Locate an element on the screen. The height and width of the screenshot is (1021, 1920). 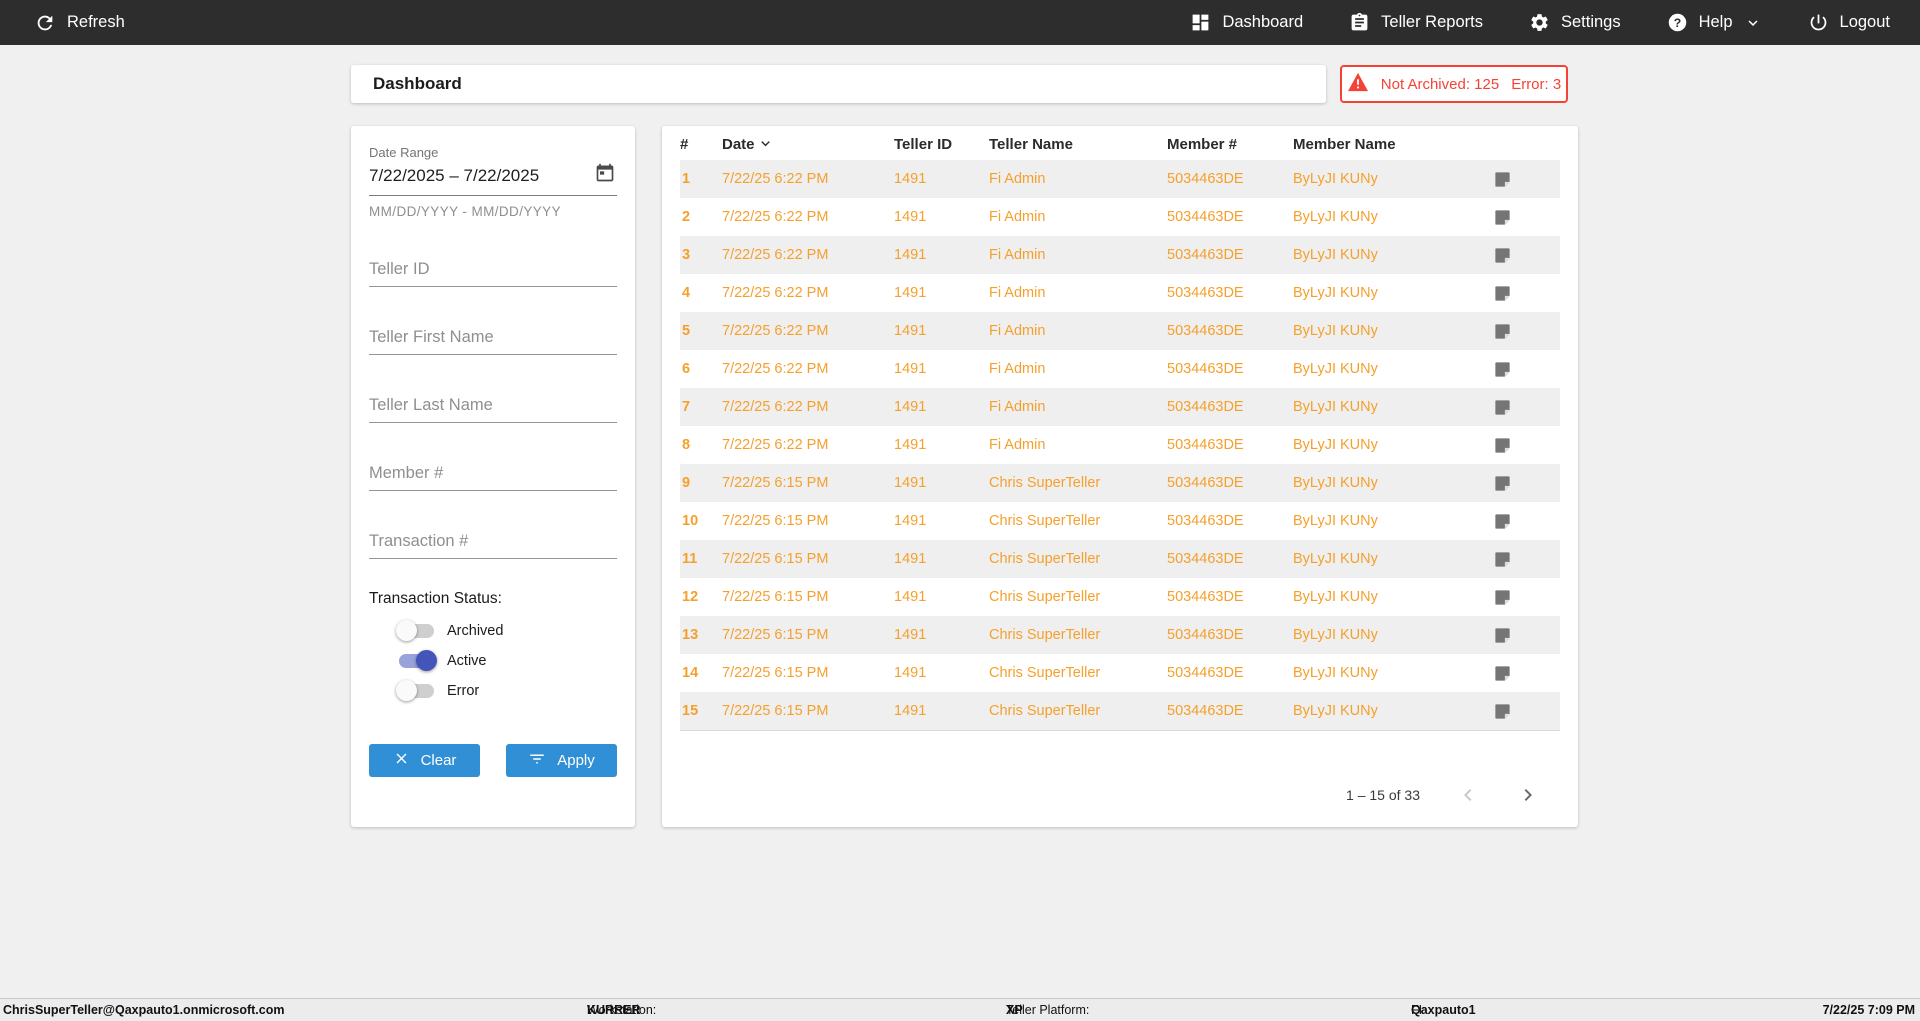
not-archived-alert-badge: Not Archived: 125 Error: 3 is located at coordinates (1454, 84).